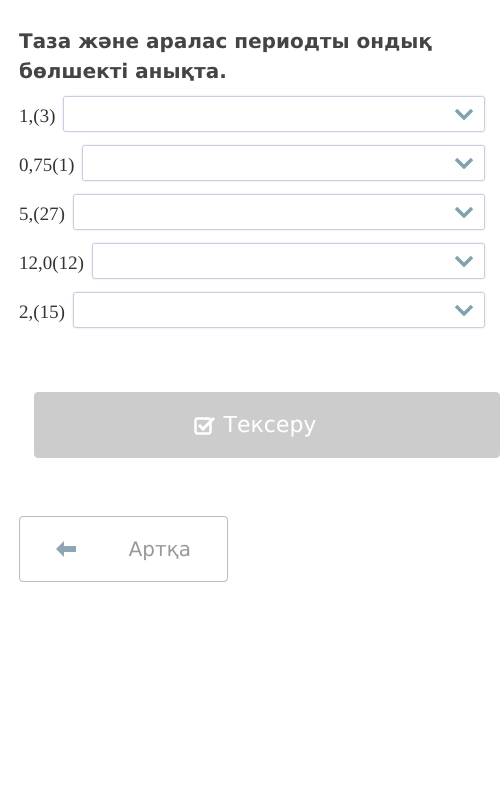 This screenshot has width=500, height=799. Describe the element at coordinates (42, 313) in the screenshot. I see `number-label: 2,(15)` at that location.